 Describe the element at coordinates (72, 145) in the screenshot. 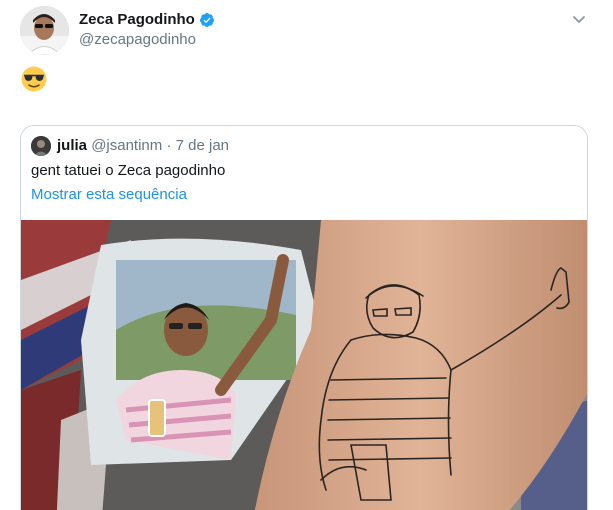

I see `quoted-author-name: julia` at that location.